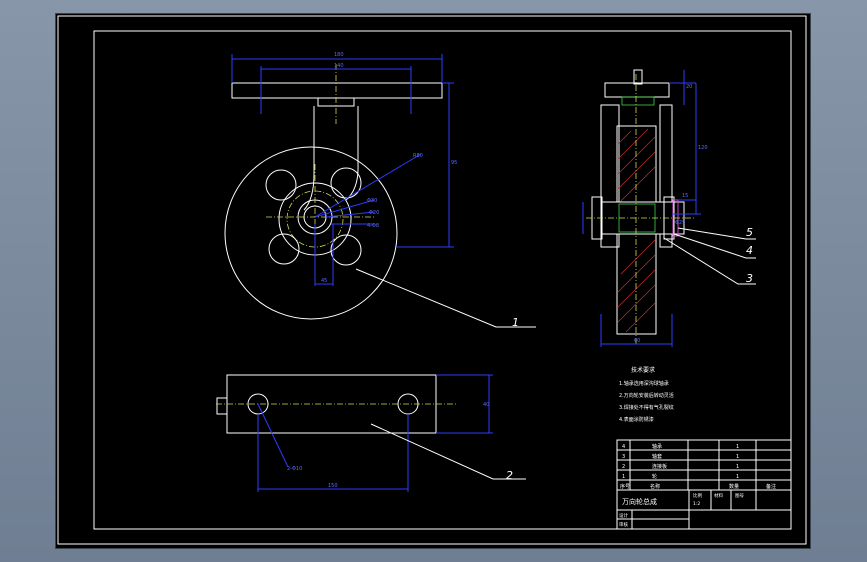 The image size is (867, 562). I want to click on callout-1: 1, so click(515, 322).